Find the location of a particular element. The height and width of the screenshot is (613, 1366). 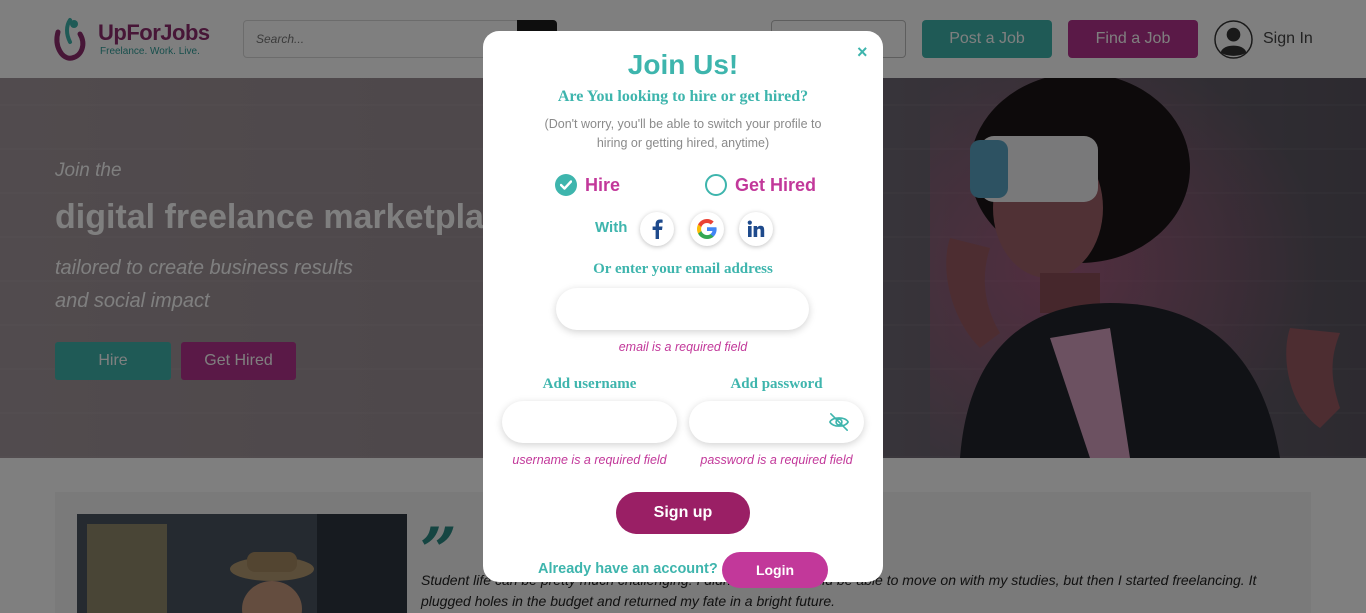

option-hire-label: Hire is located at coordinates (603, 184).